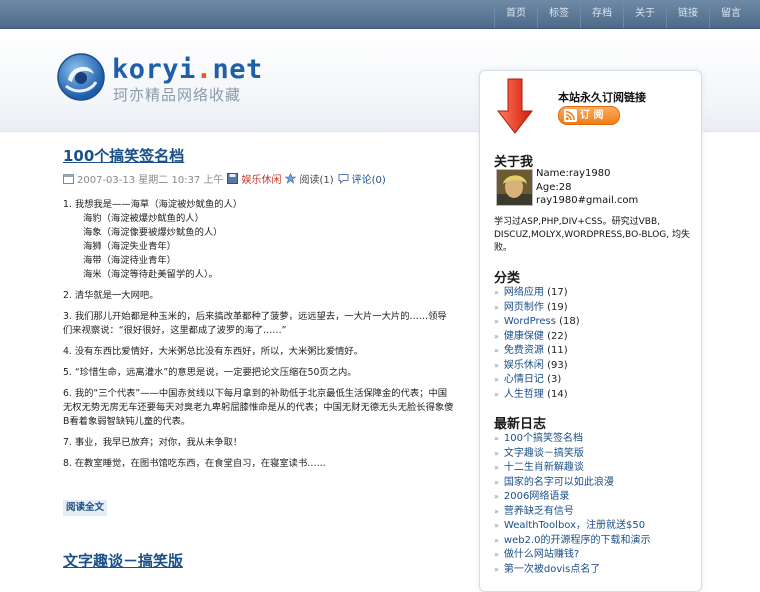 This screenshot has height=592, width=760. Describe the element at coordinates (81, 77) in the screenshot. I see `logo-swirl-icon` at that location.